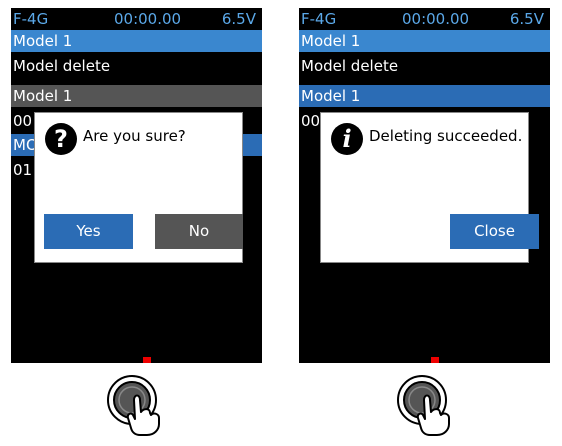  Describe the element at coordinates (446, 136) in the screenshot. I see `dialog-message: Deleting succeeded.` at that location.